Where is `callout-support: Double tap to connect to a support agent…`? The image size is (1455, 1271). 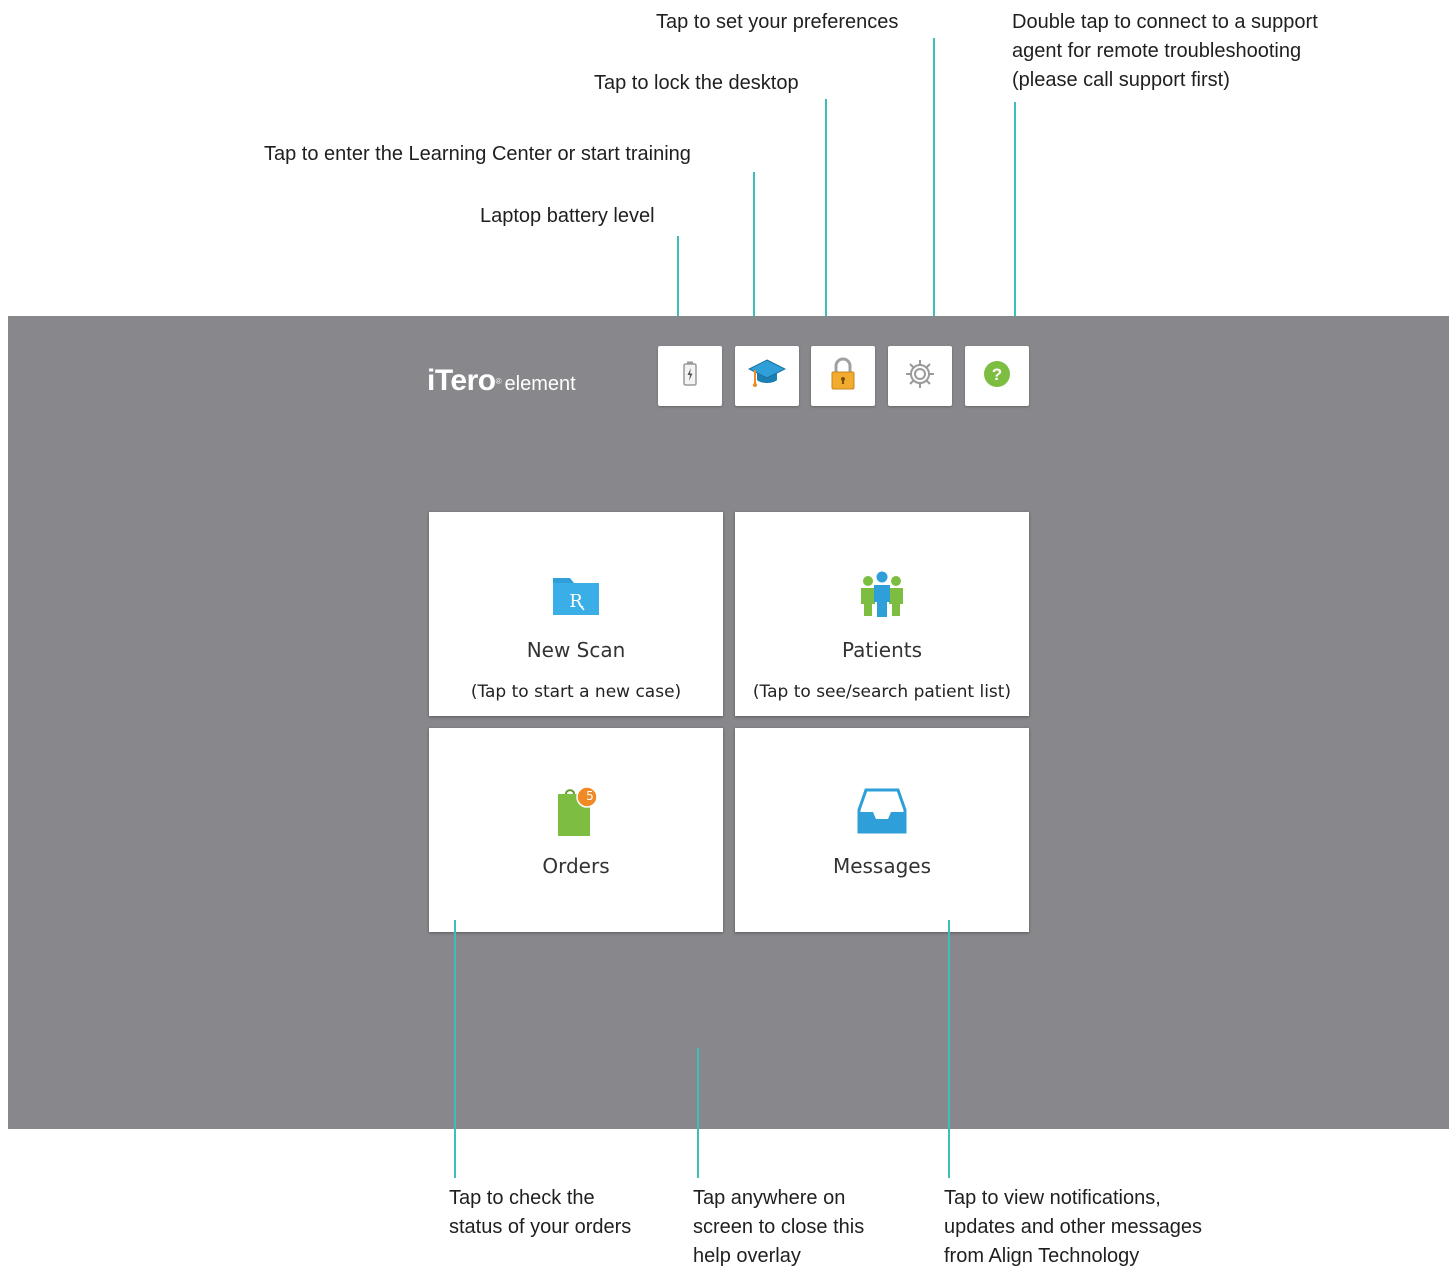
callout-support: Double tap to connect to a support agent… is located at coordinates (1165, 51).